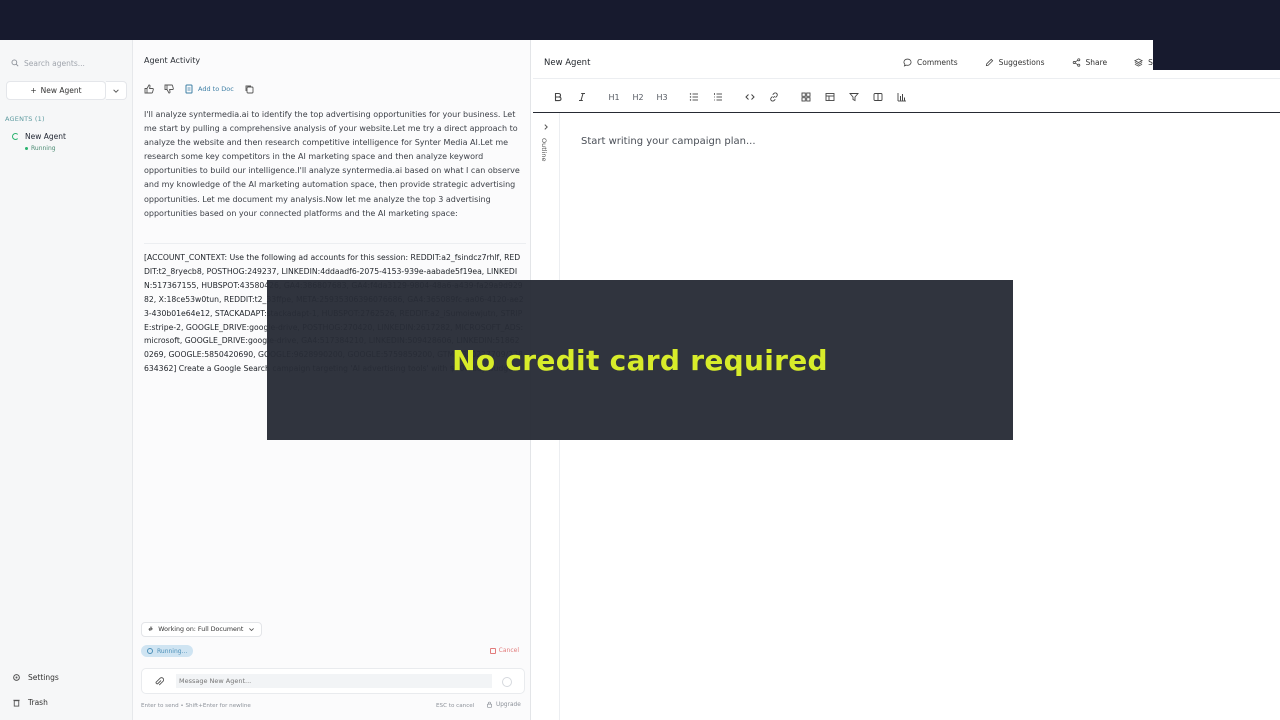 This screenshot has height=720, width=1280. What do you see at coordinates (907, 62) in the screenshot?
I see `comment-icon` at bounding box center [907, 62].